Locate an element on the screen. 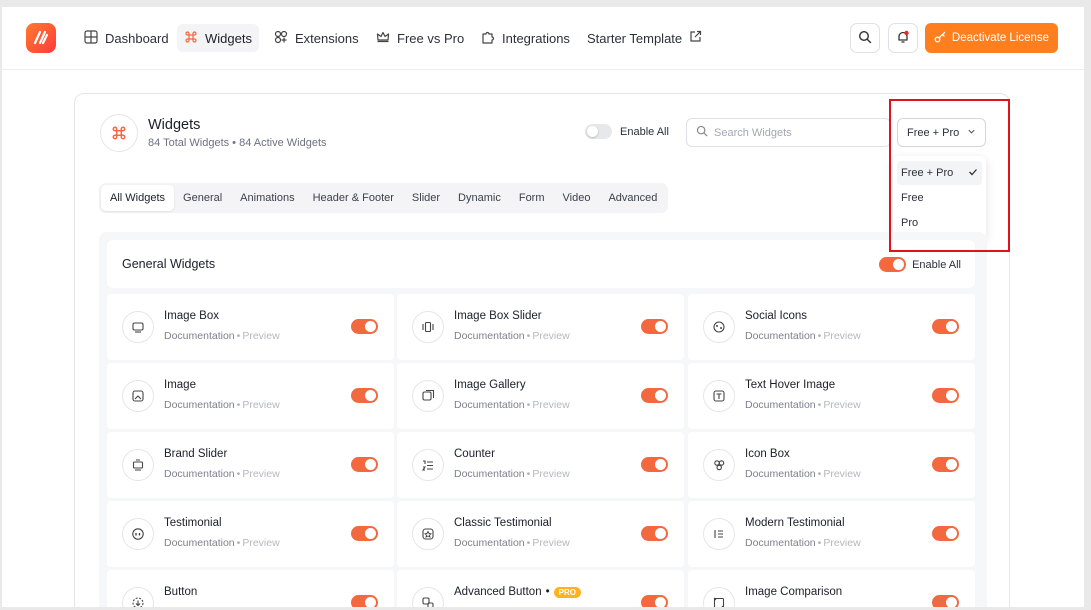 Image resolution: width=1091 pixels, height=610 pixels. nav-free-vs-pro: Free vs Pro is located at coordinates (420, 38).